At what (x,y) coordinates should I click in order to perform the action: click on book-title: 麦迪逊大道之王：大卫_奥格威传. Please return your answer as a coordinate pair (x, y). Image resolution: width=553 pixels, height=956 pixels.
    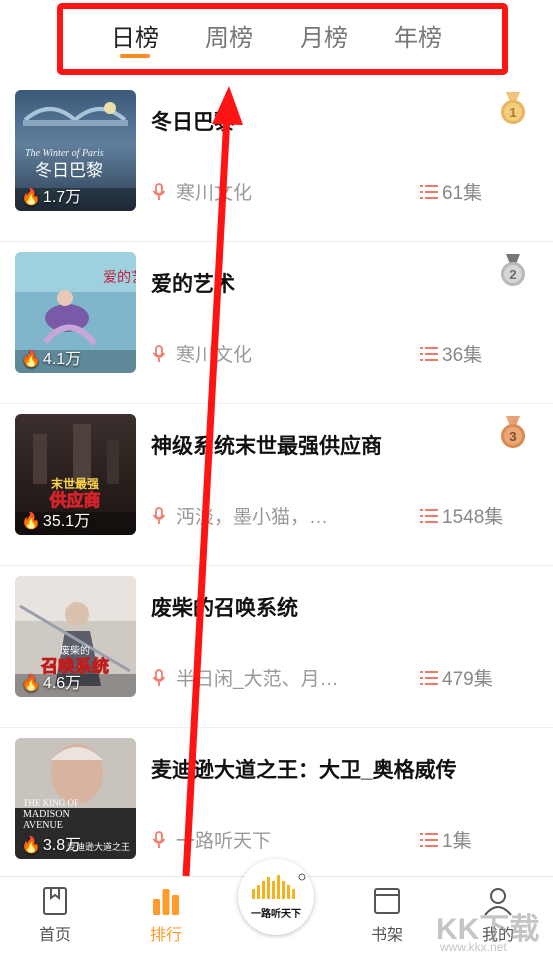
    Looking at the image, I should click on (304, 769).